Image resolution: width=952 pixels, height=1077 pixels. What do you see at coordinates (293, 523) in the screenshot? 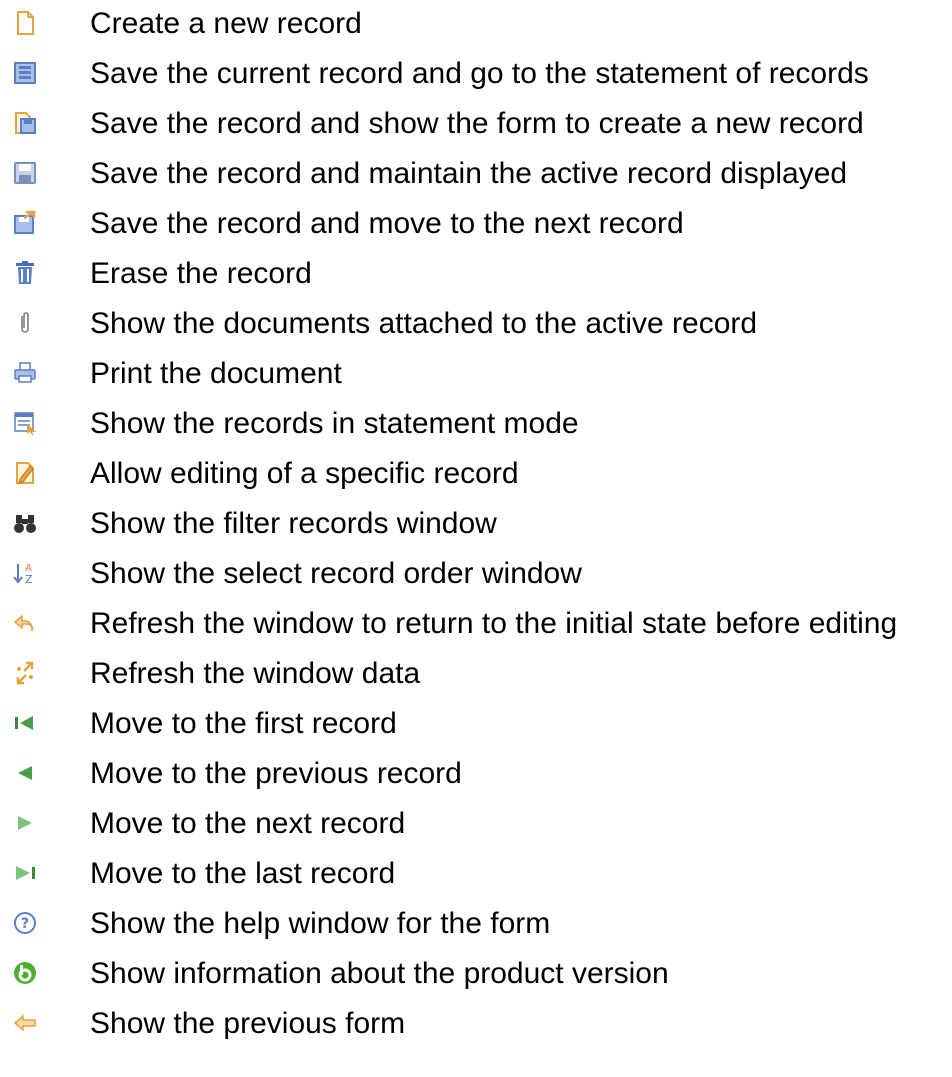
I see `legend-item-label: Show the filter records window` at bounding box center [293, 523].